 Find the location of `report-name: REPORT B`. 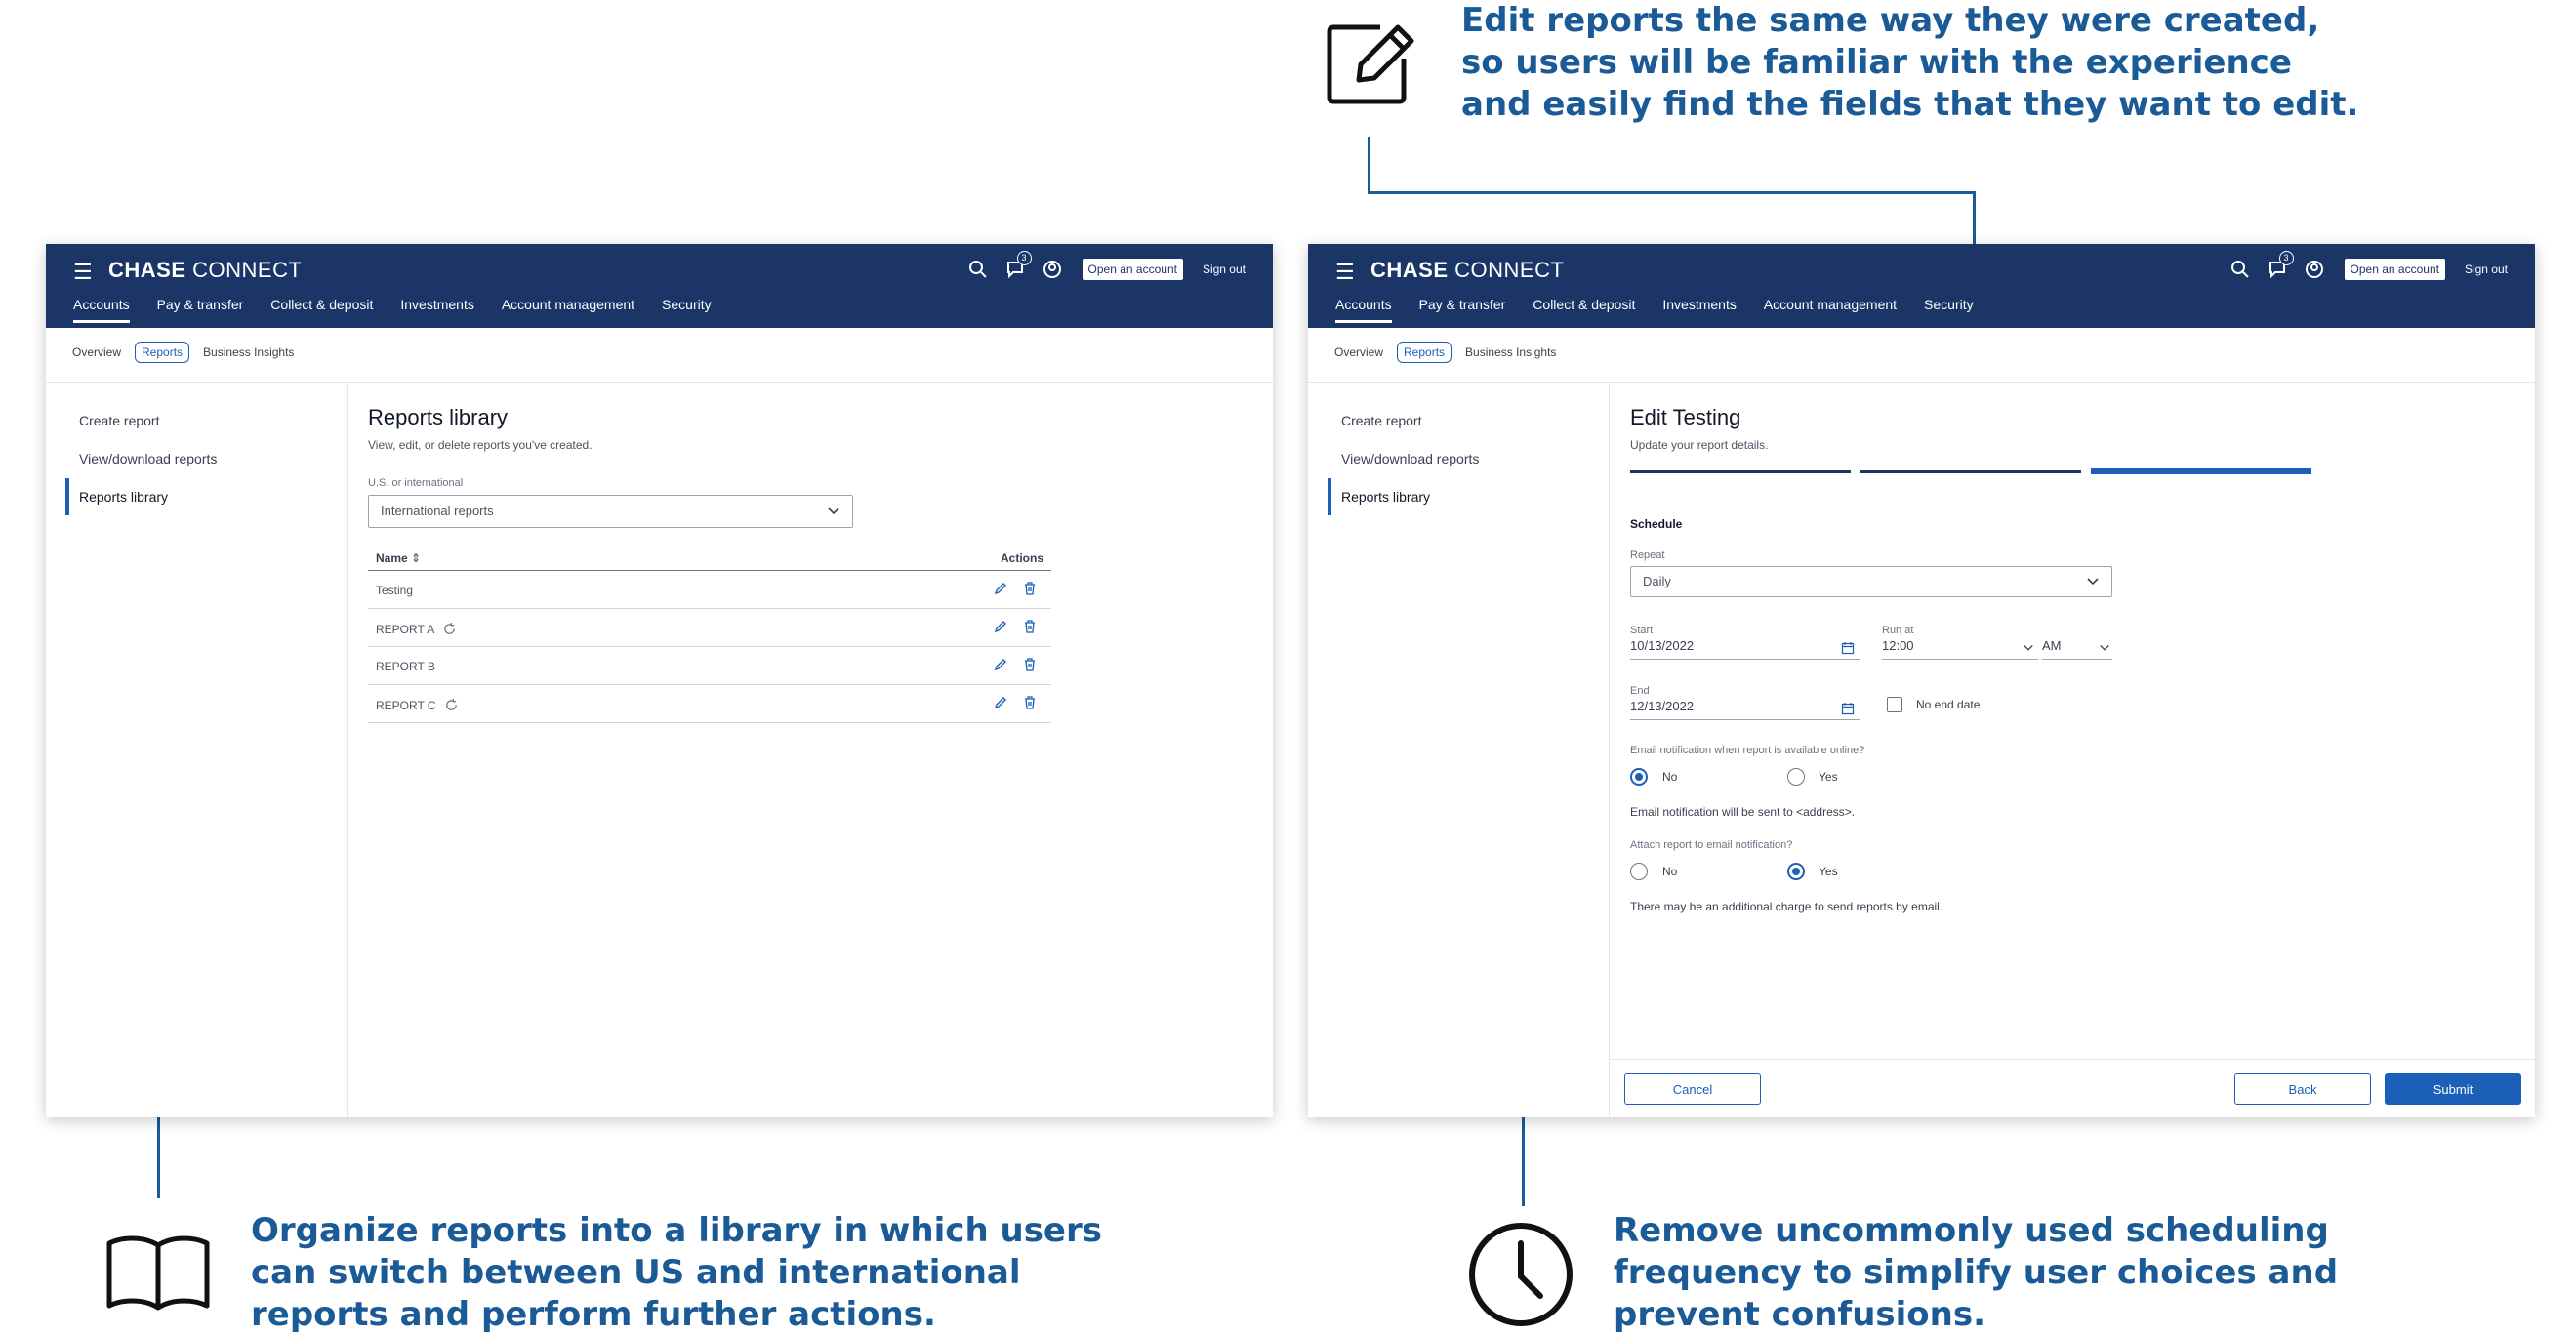

report-name: REPORT B is located at coordinates (405, 666).